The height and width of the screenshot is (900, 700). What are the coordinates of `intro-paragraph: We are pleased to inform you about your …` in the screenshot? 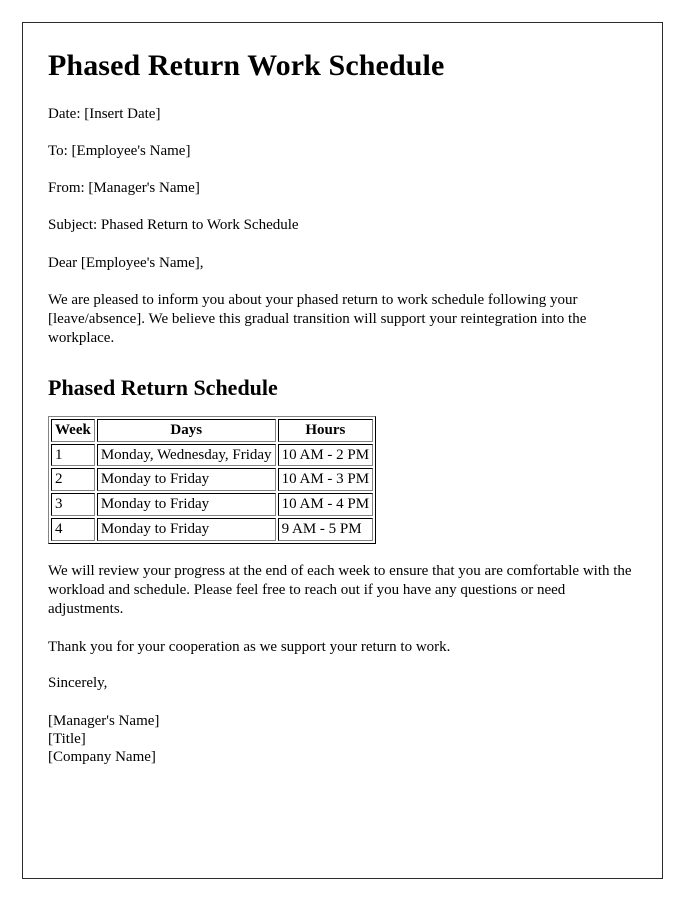 It's located at (317, 319).